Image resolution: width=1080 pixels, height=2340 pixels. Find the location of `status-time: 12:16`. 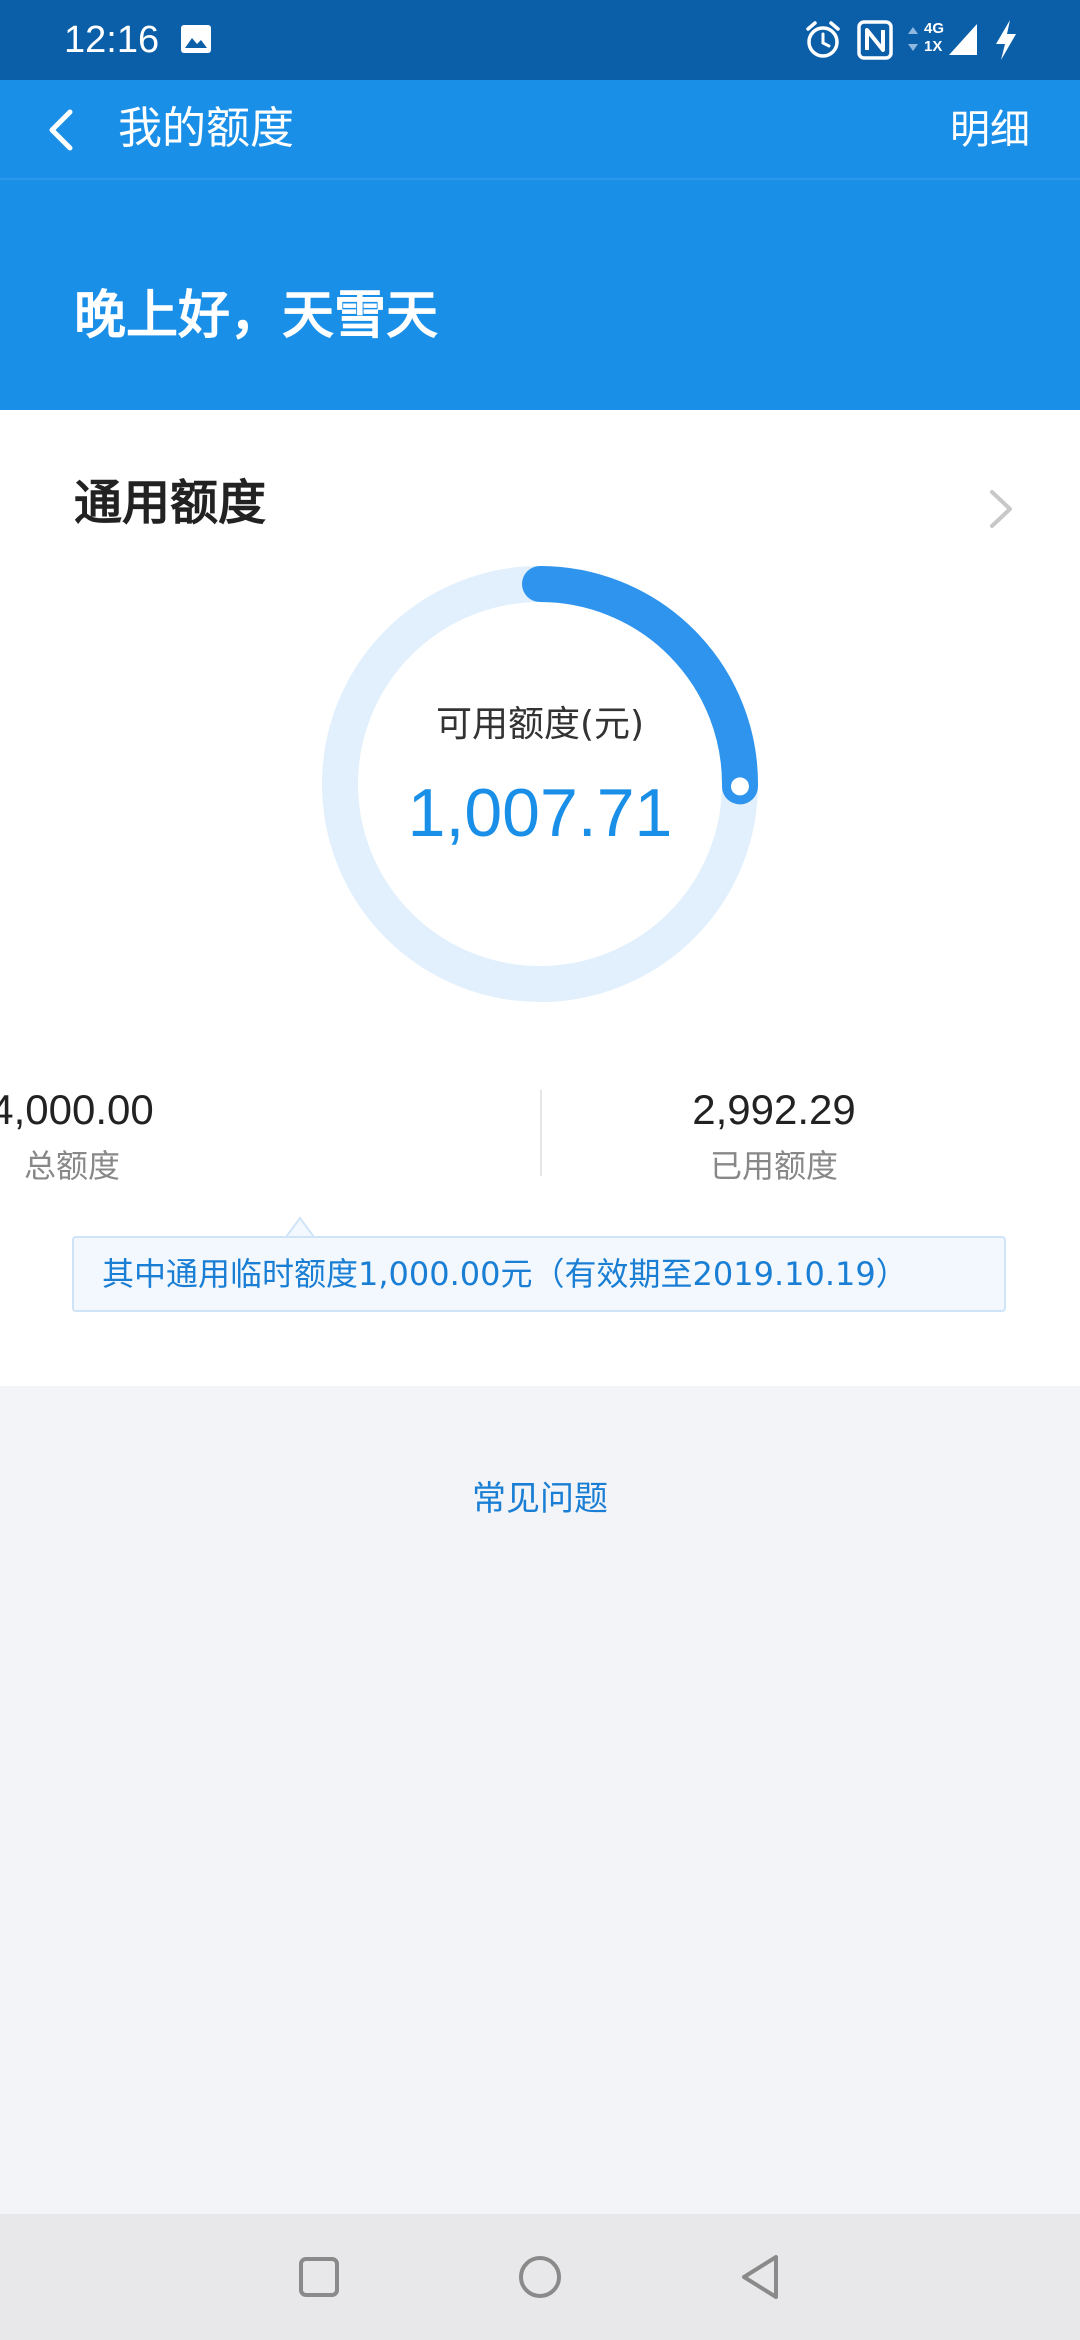

status-time: 12:16 is located at coordinates (112, 40).